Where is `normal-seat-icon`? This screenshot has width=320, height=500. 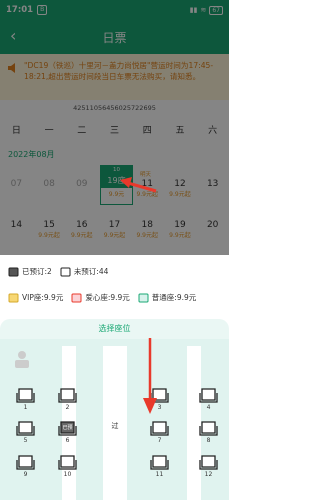 normal-seat-icon is located at coordinates (143, 297).